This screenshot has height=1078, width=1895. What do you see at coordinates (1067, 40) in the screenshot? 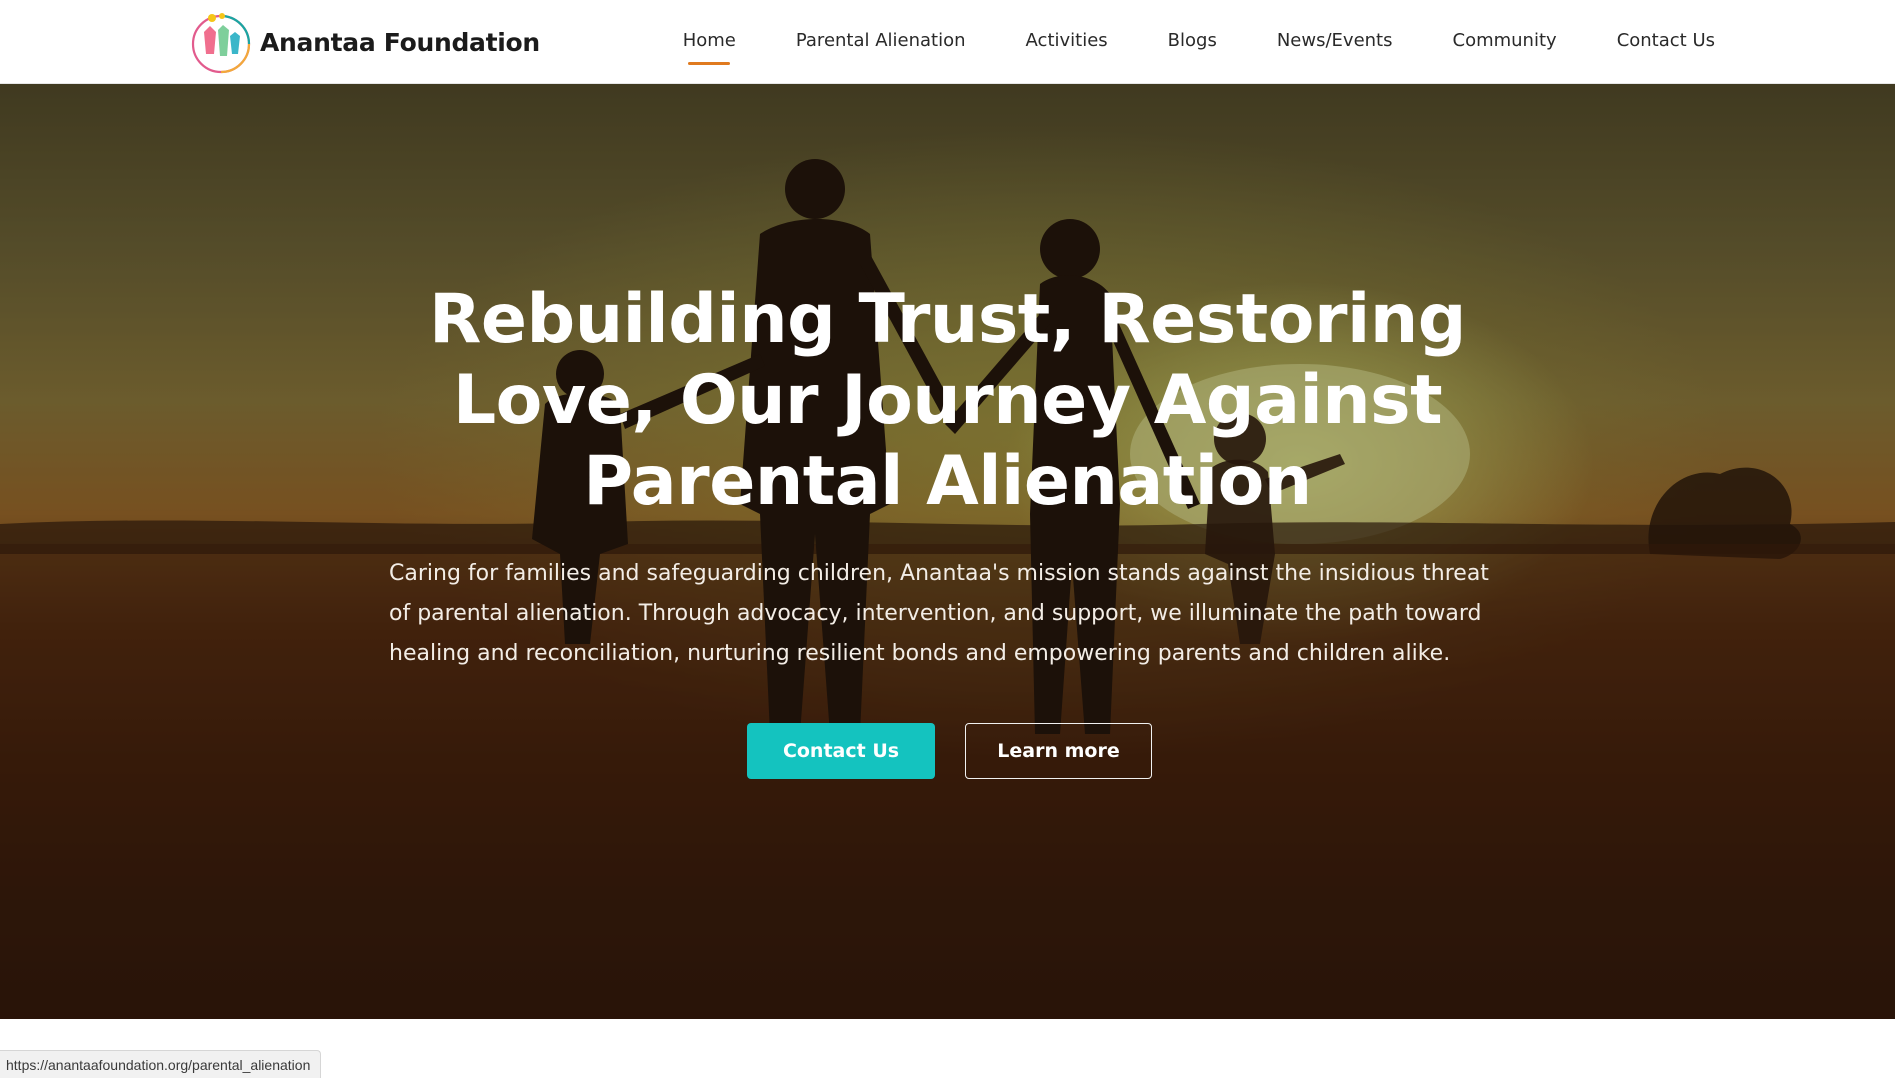
I see `nav-activities: Activities` at bounding box center [1067, 40].